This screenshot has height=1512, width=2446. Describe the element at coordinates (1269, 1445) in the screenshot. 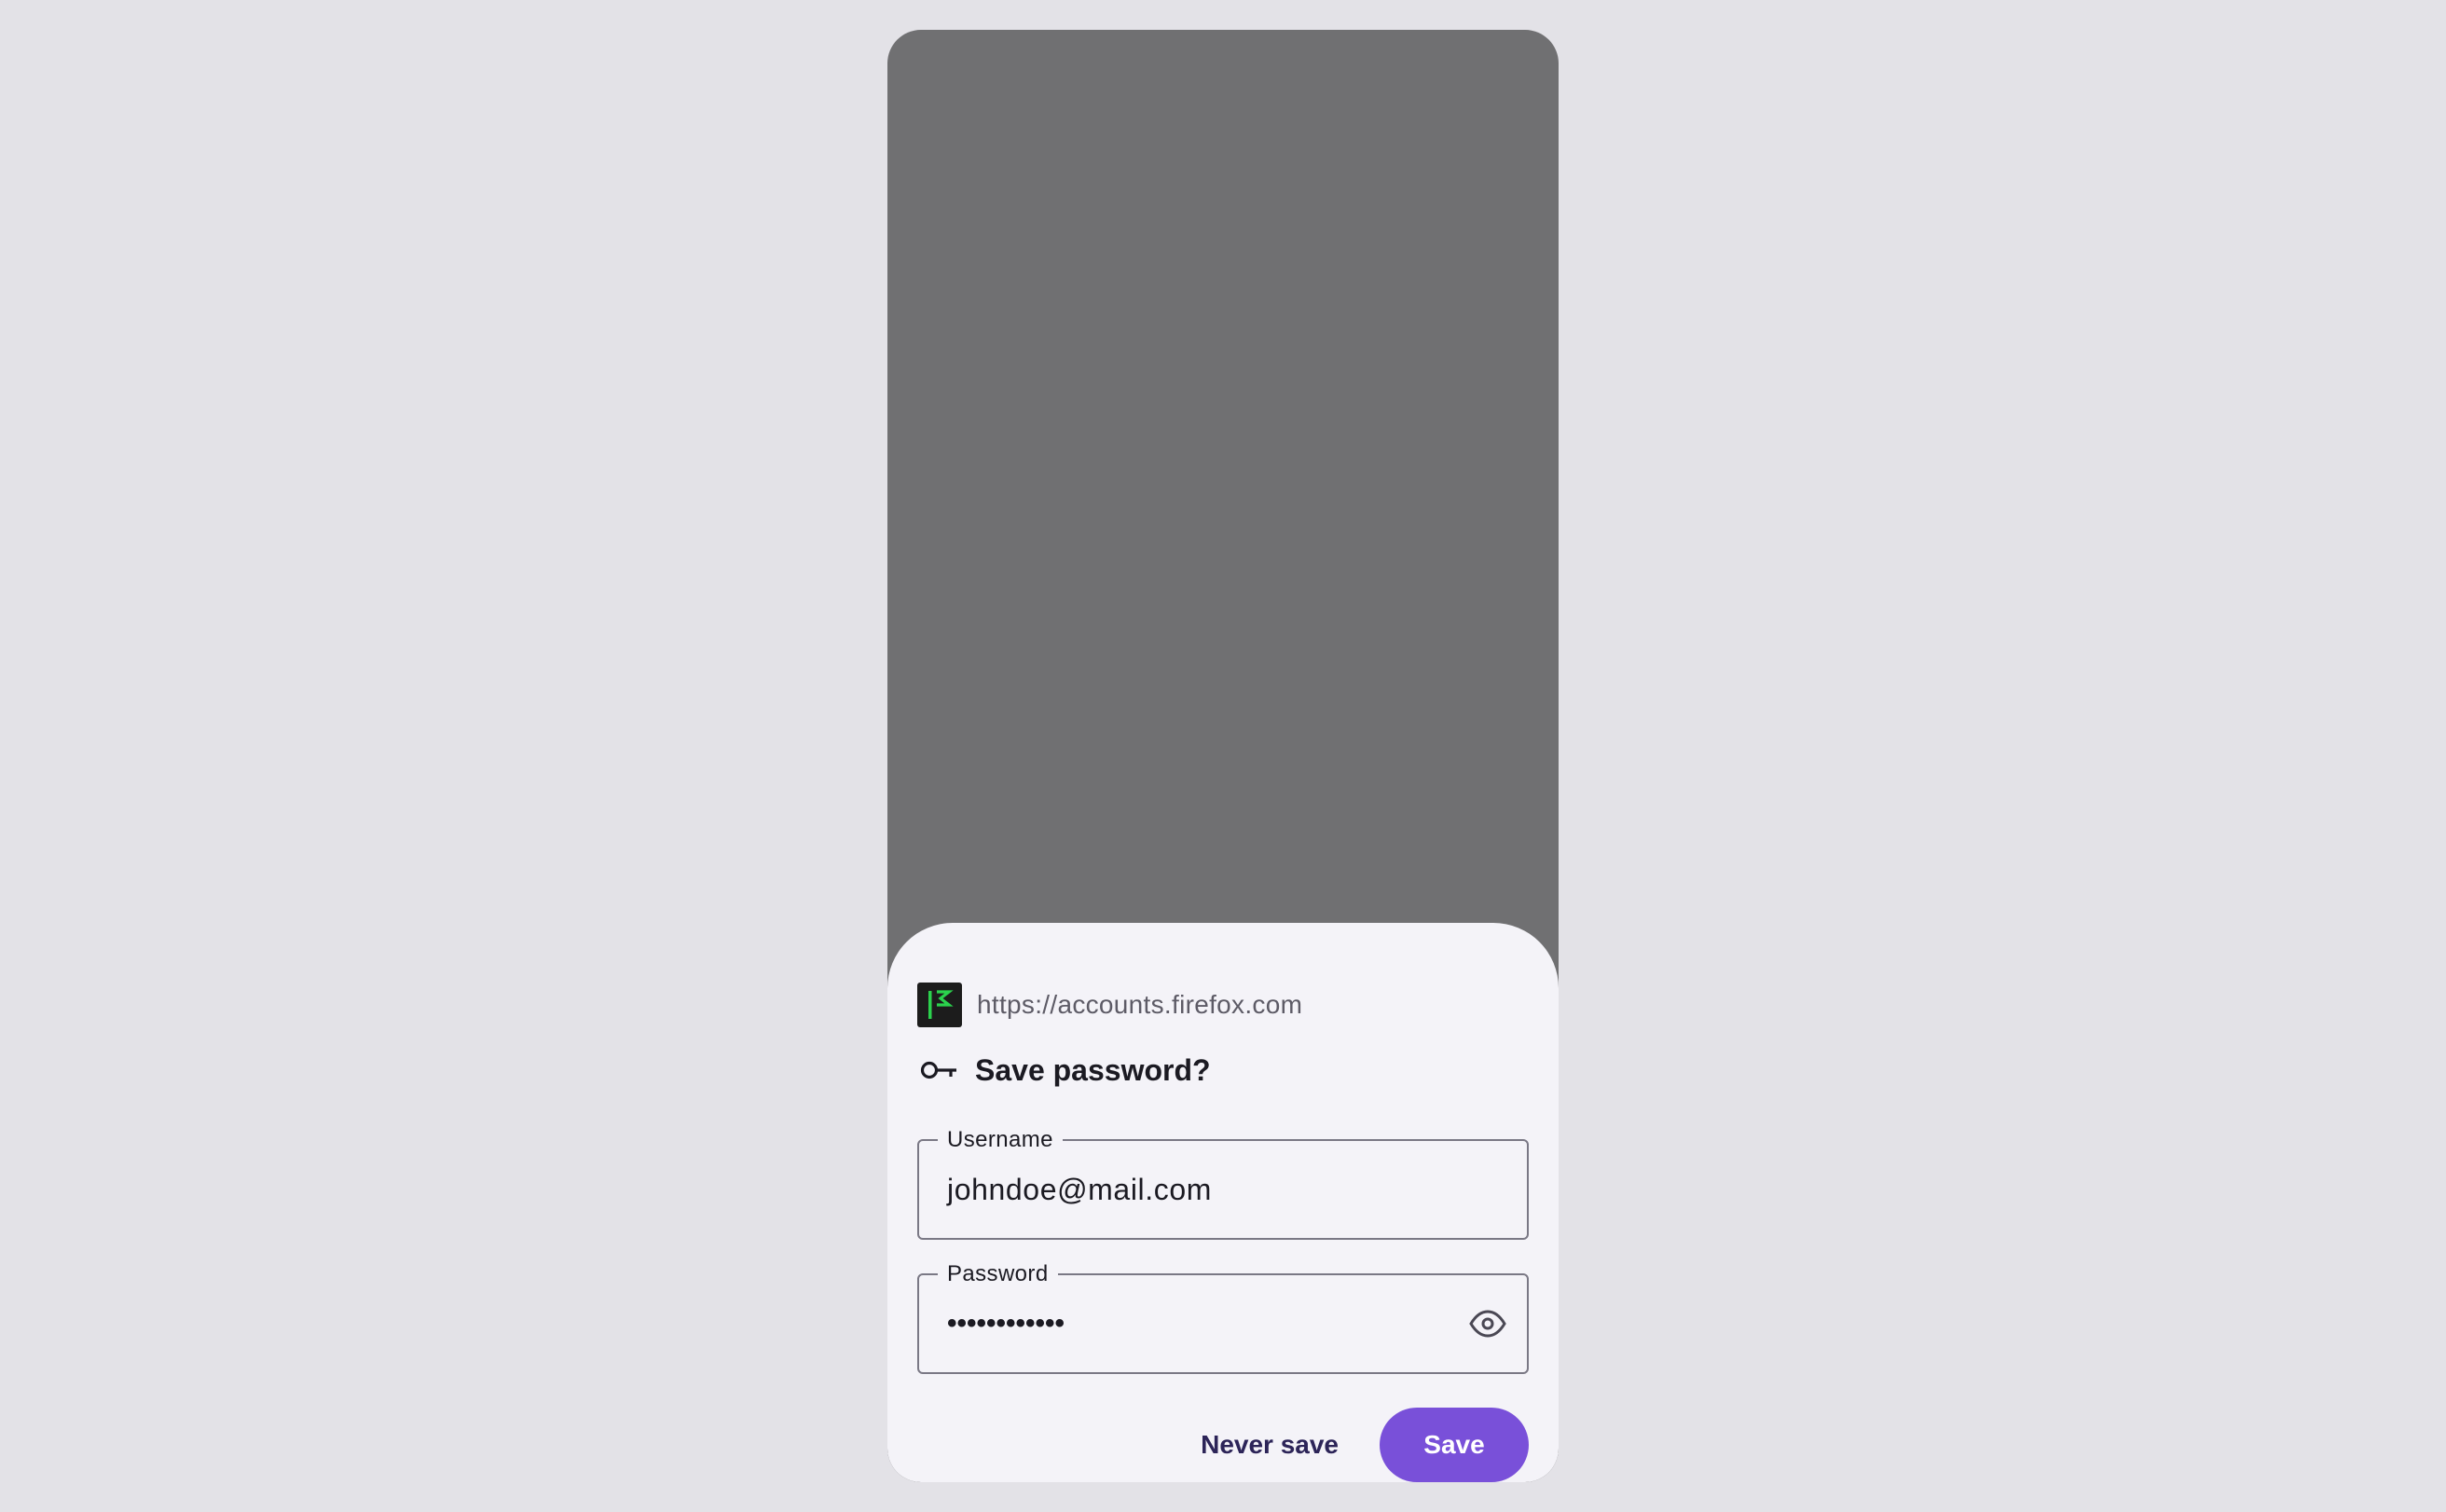

I see `never-save-button: Never save` at that location.